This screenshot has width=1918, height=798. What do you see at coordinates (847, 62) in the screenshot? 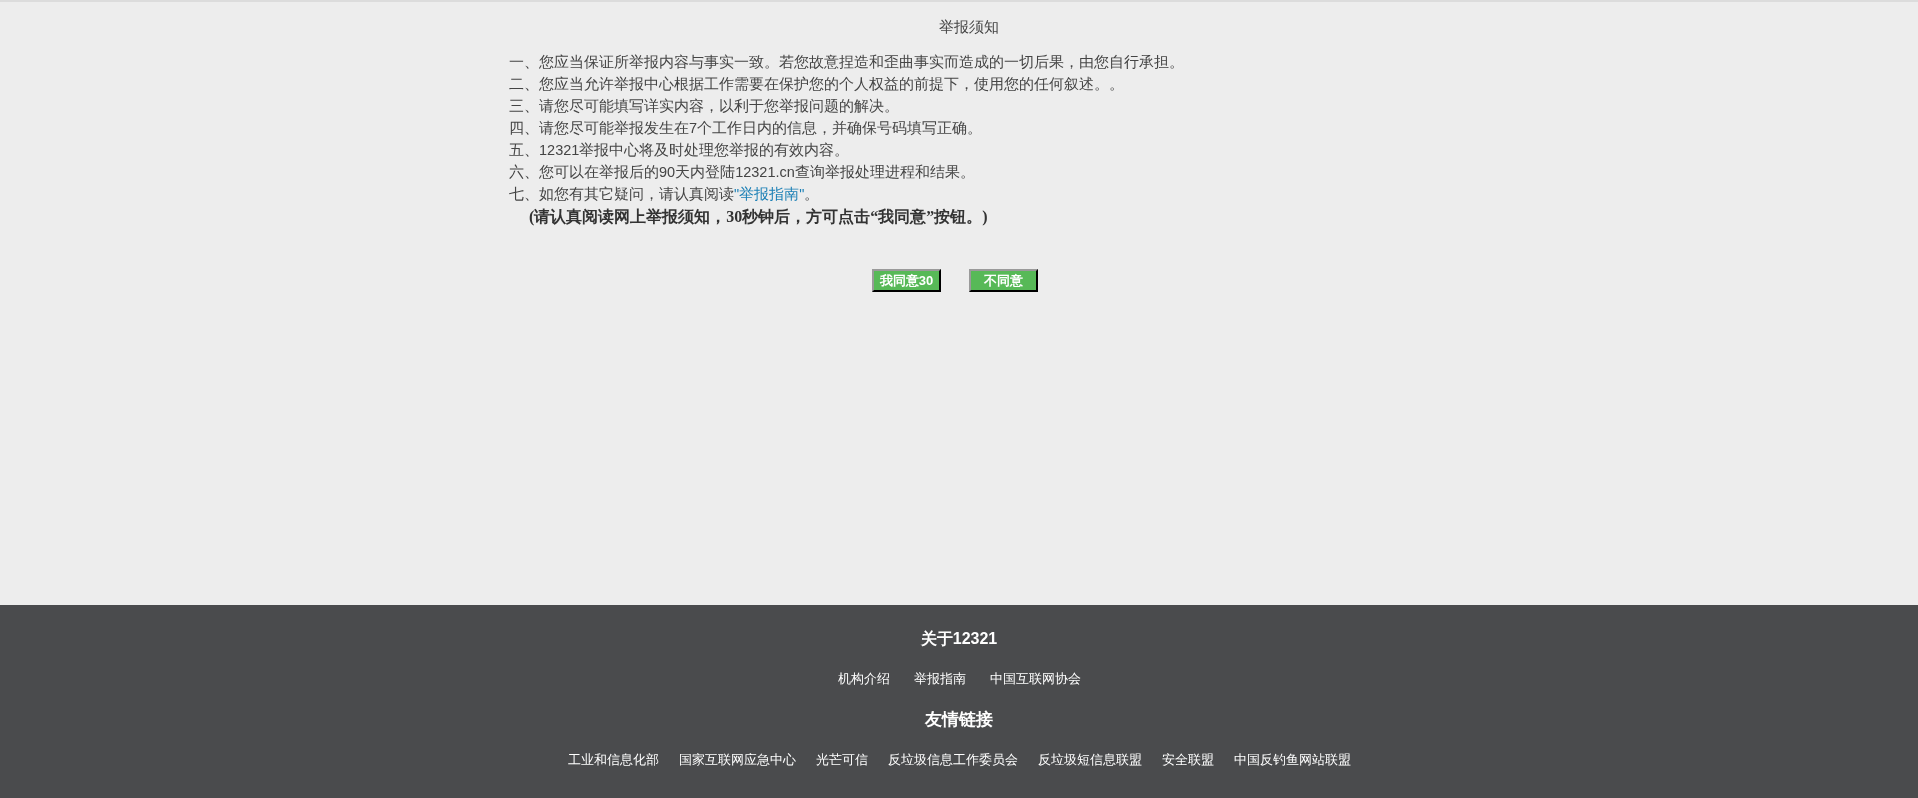
I see `notice-item: 一、您应当保证所举报内容与事实一致。若您故意捏造和歪曲事实而造成的一切后果，由您自行承担。` at bounding box center [847, 62].